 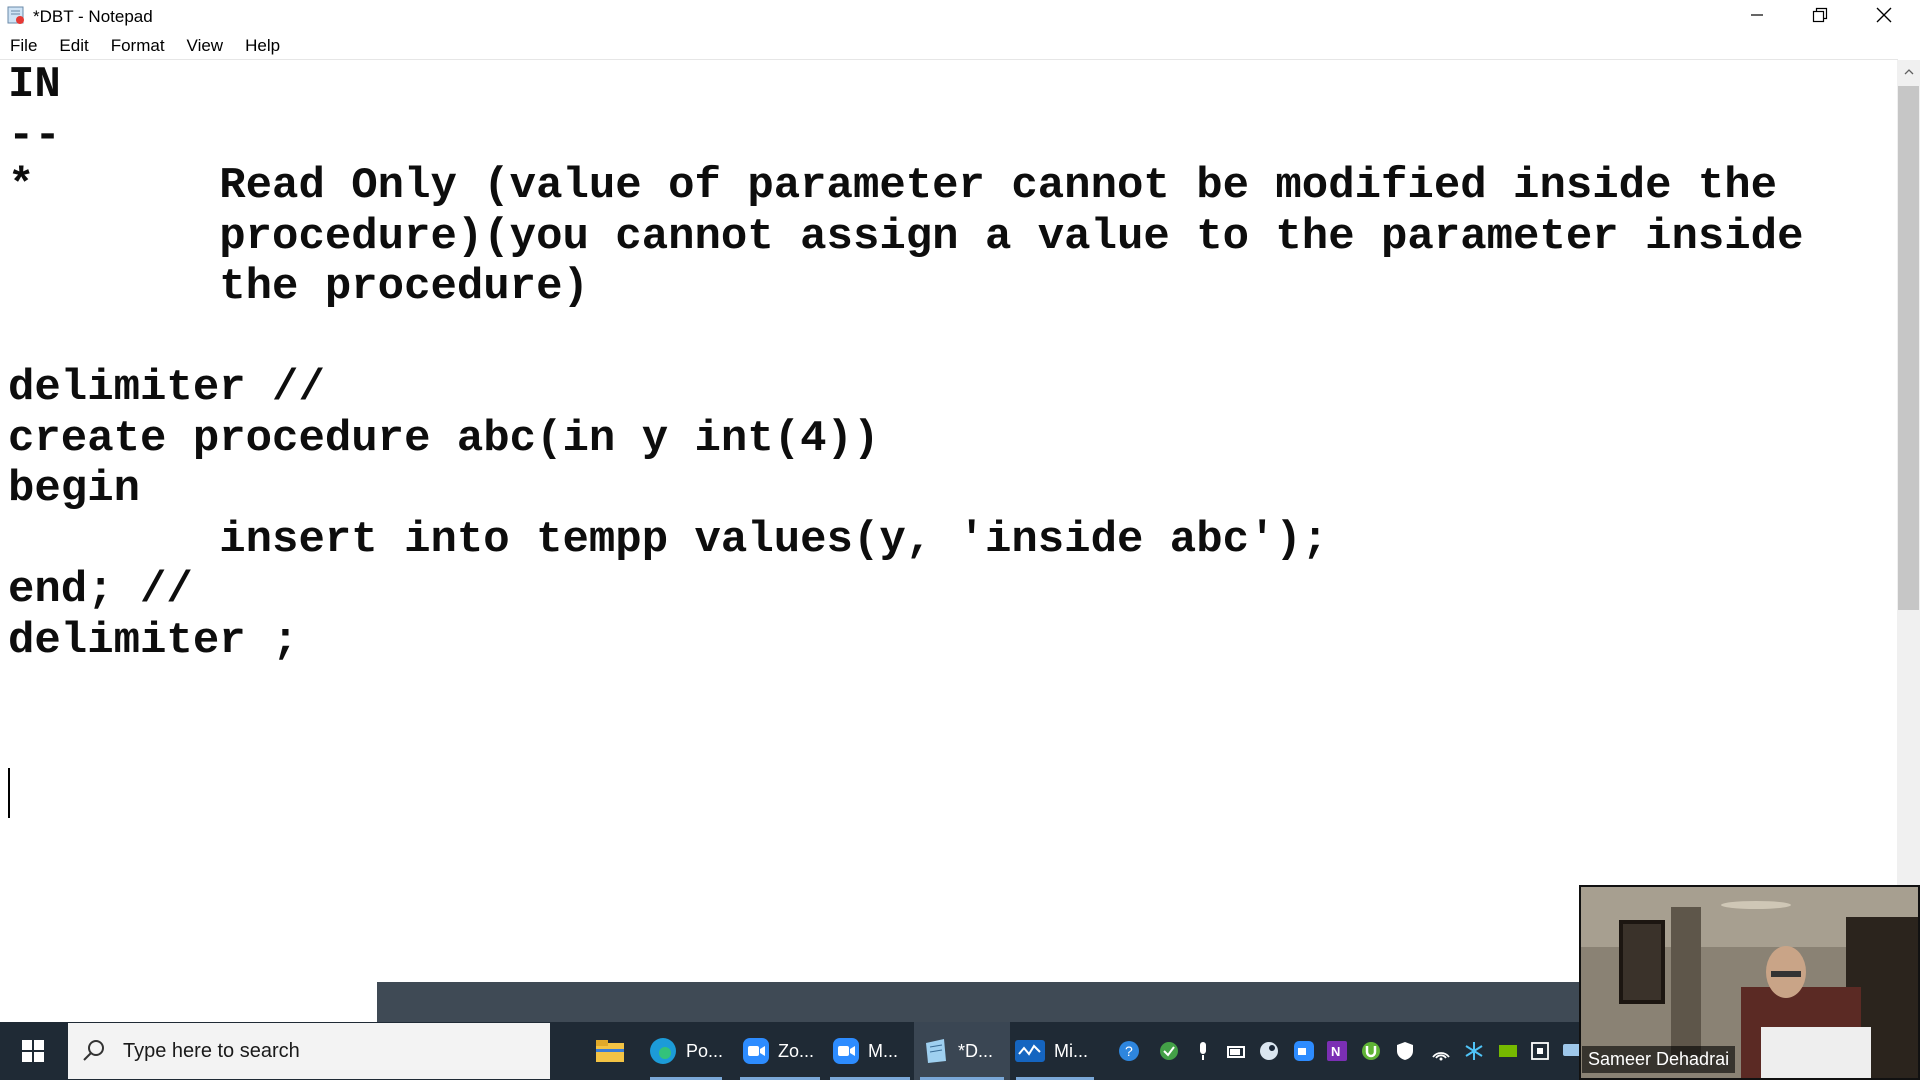 What do you see at coordinates (1269, 1051) in the screenshot?
I see `steam-icon` at bounding box center [1269, 1051].